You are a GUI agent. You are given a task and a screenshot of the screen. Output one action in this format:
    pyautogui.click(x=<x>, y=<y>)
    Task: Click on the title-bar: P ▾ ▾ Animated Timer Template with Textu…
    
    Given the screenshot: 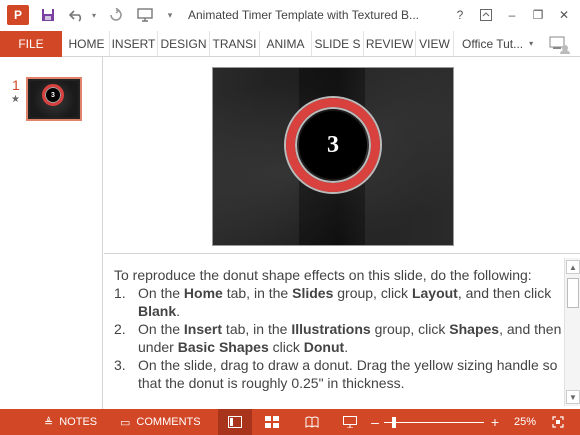 What is the action you would take?
    pyautogui.click(x=290, y=15)
    